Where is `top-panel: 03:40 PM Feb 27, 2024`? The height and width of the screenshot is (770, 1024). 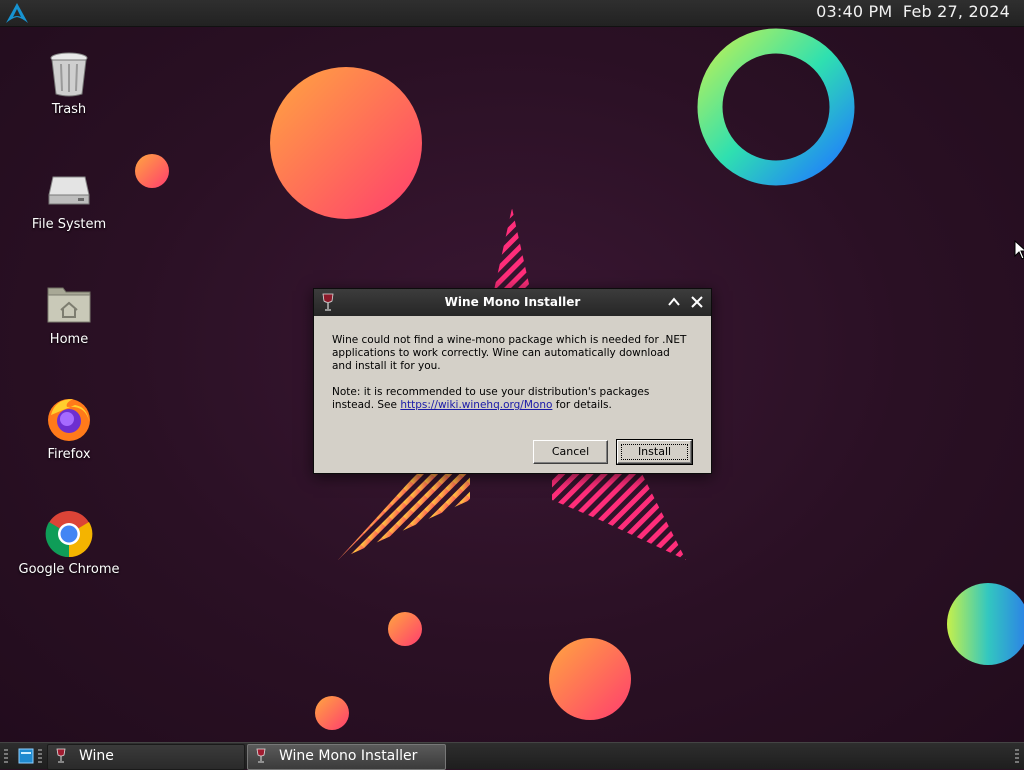 top-panel: 03:40 PM Feb 27, 2024 is located at coordinates (512, 13).